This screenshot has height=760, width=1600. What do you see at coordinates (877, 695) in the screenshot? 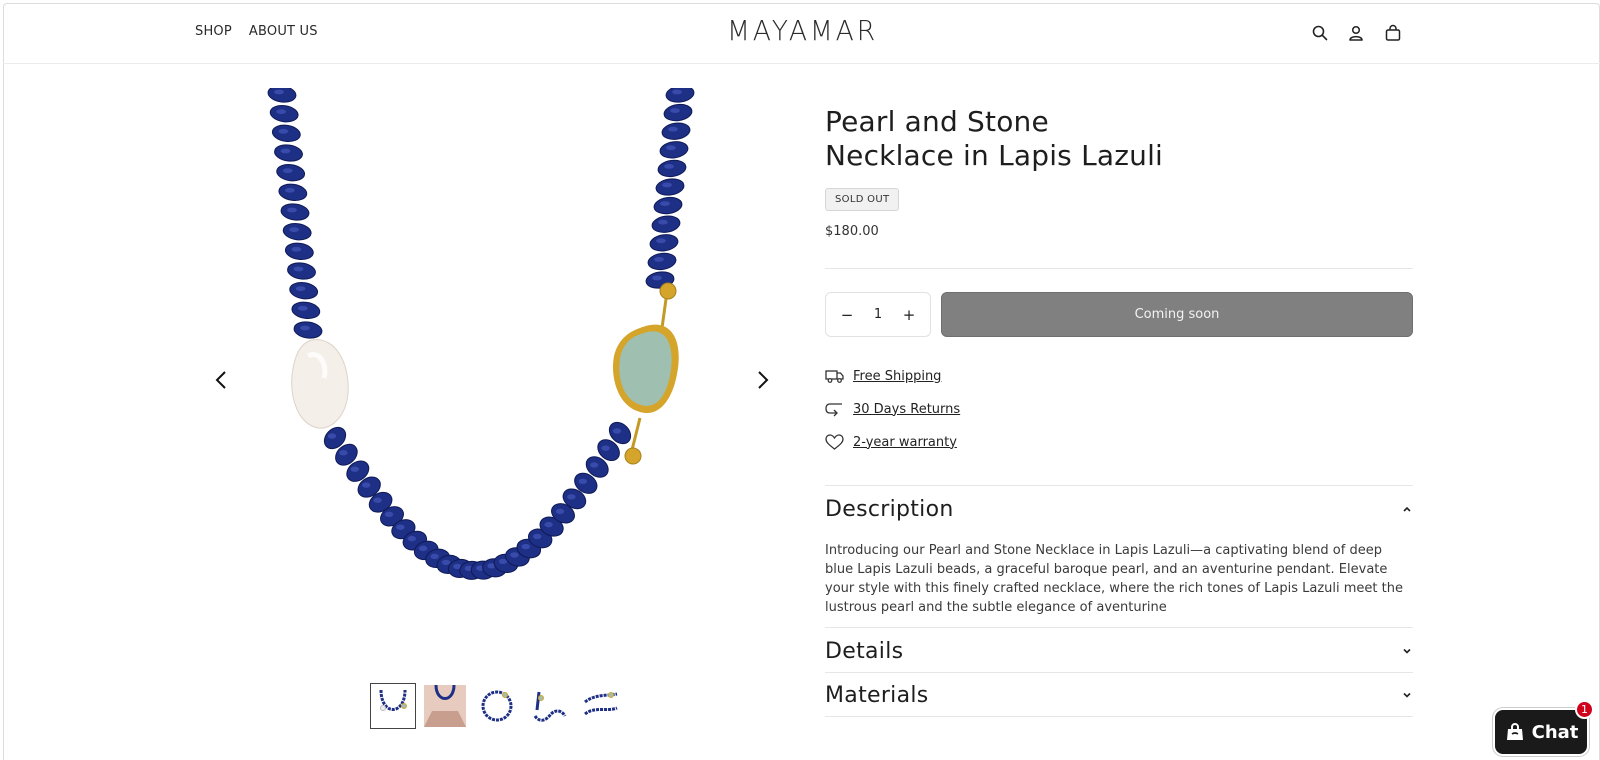
I see `accordion-materials-title: Materials` at bounding box center [877, 695].